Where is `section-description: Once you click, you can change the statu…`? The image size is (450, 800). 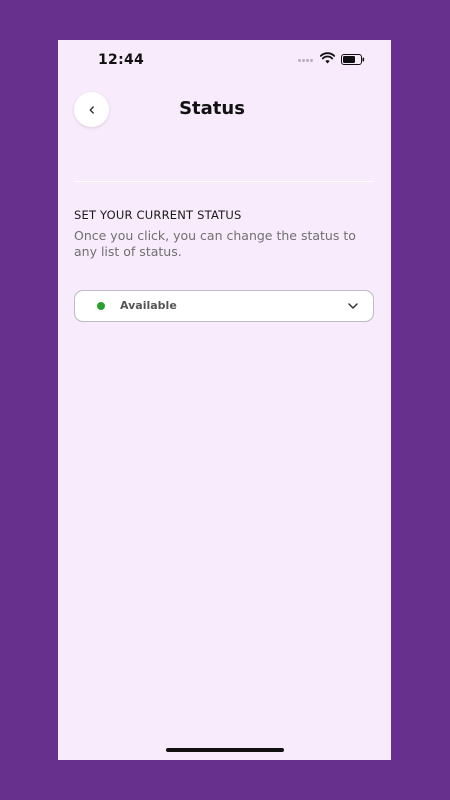 section-description: Once you click, you can change the statu… is located at coordinates (215, 243).